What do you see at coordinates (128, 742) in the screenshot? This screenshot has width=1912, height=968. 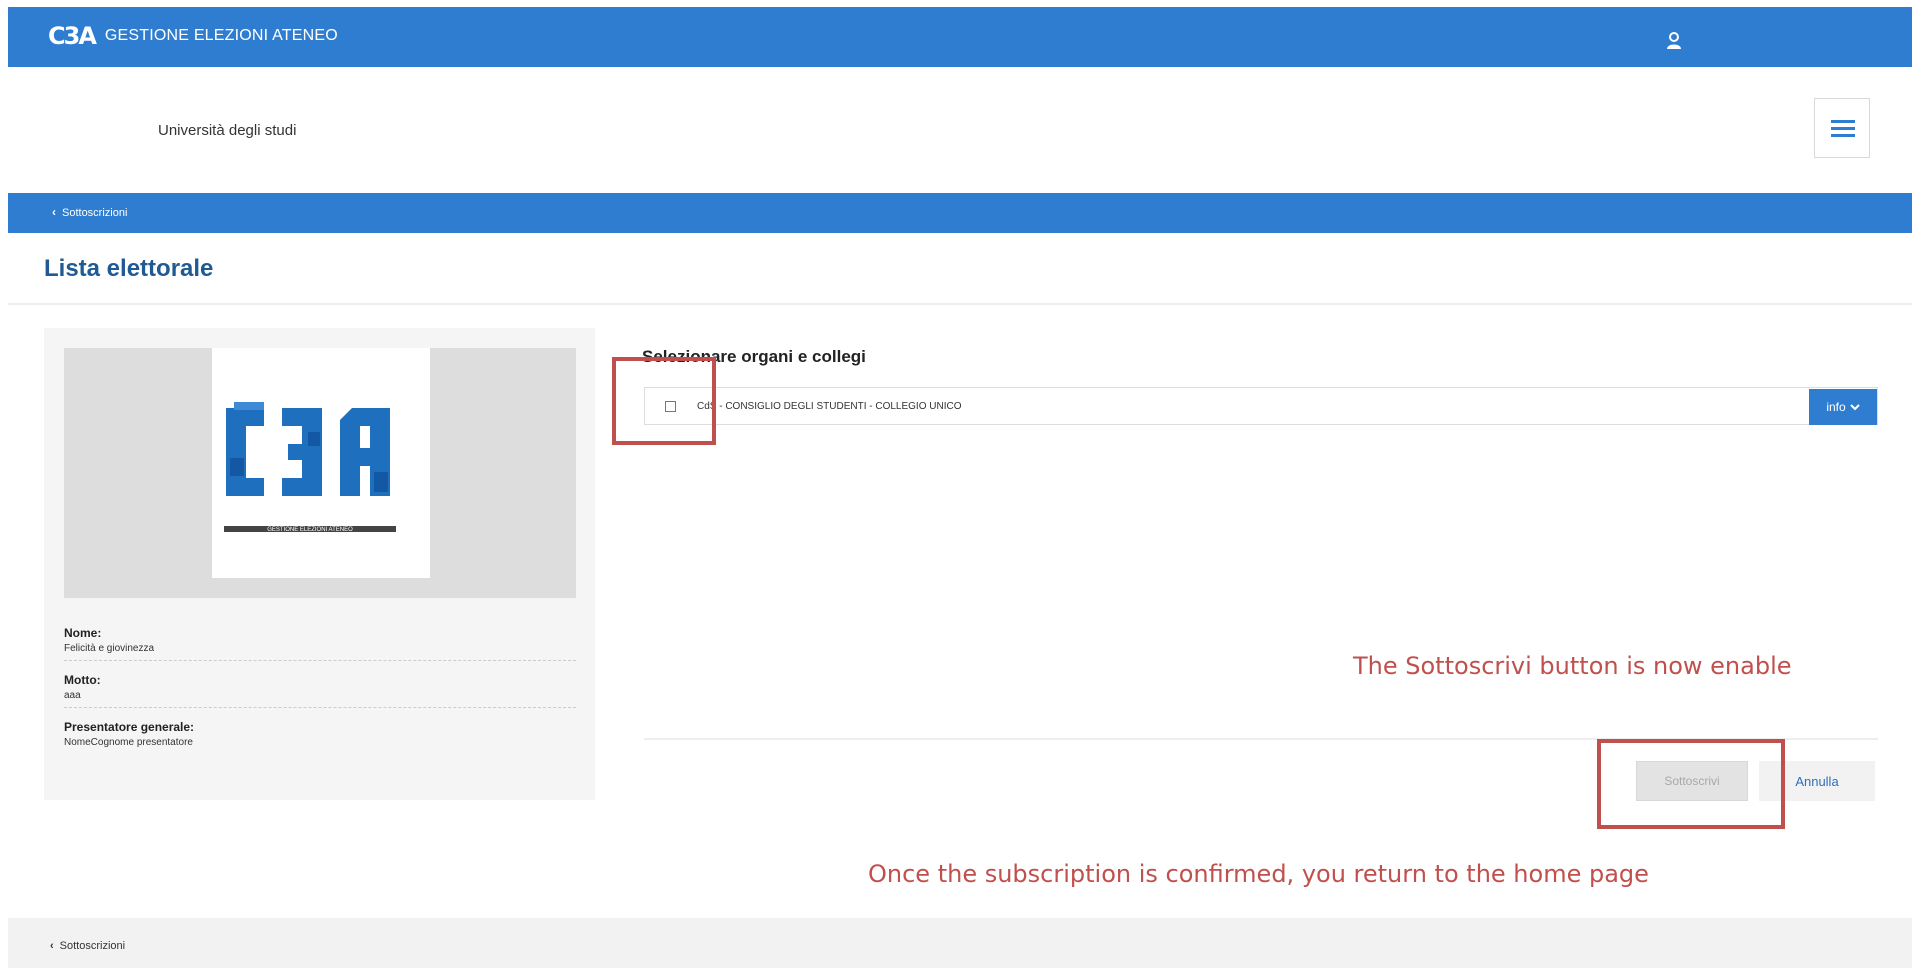 I see `field-value: NomeCognome presentatore` at bounding box center [128, 742].